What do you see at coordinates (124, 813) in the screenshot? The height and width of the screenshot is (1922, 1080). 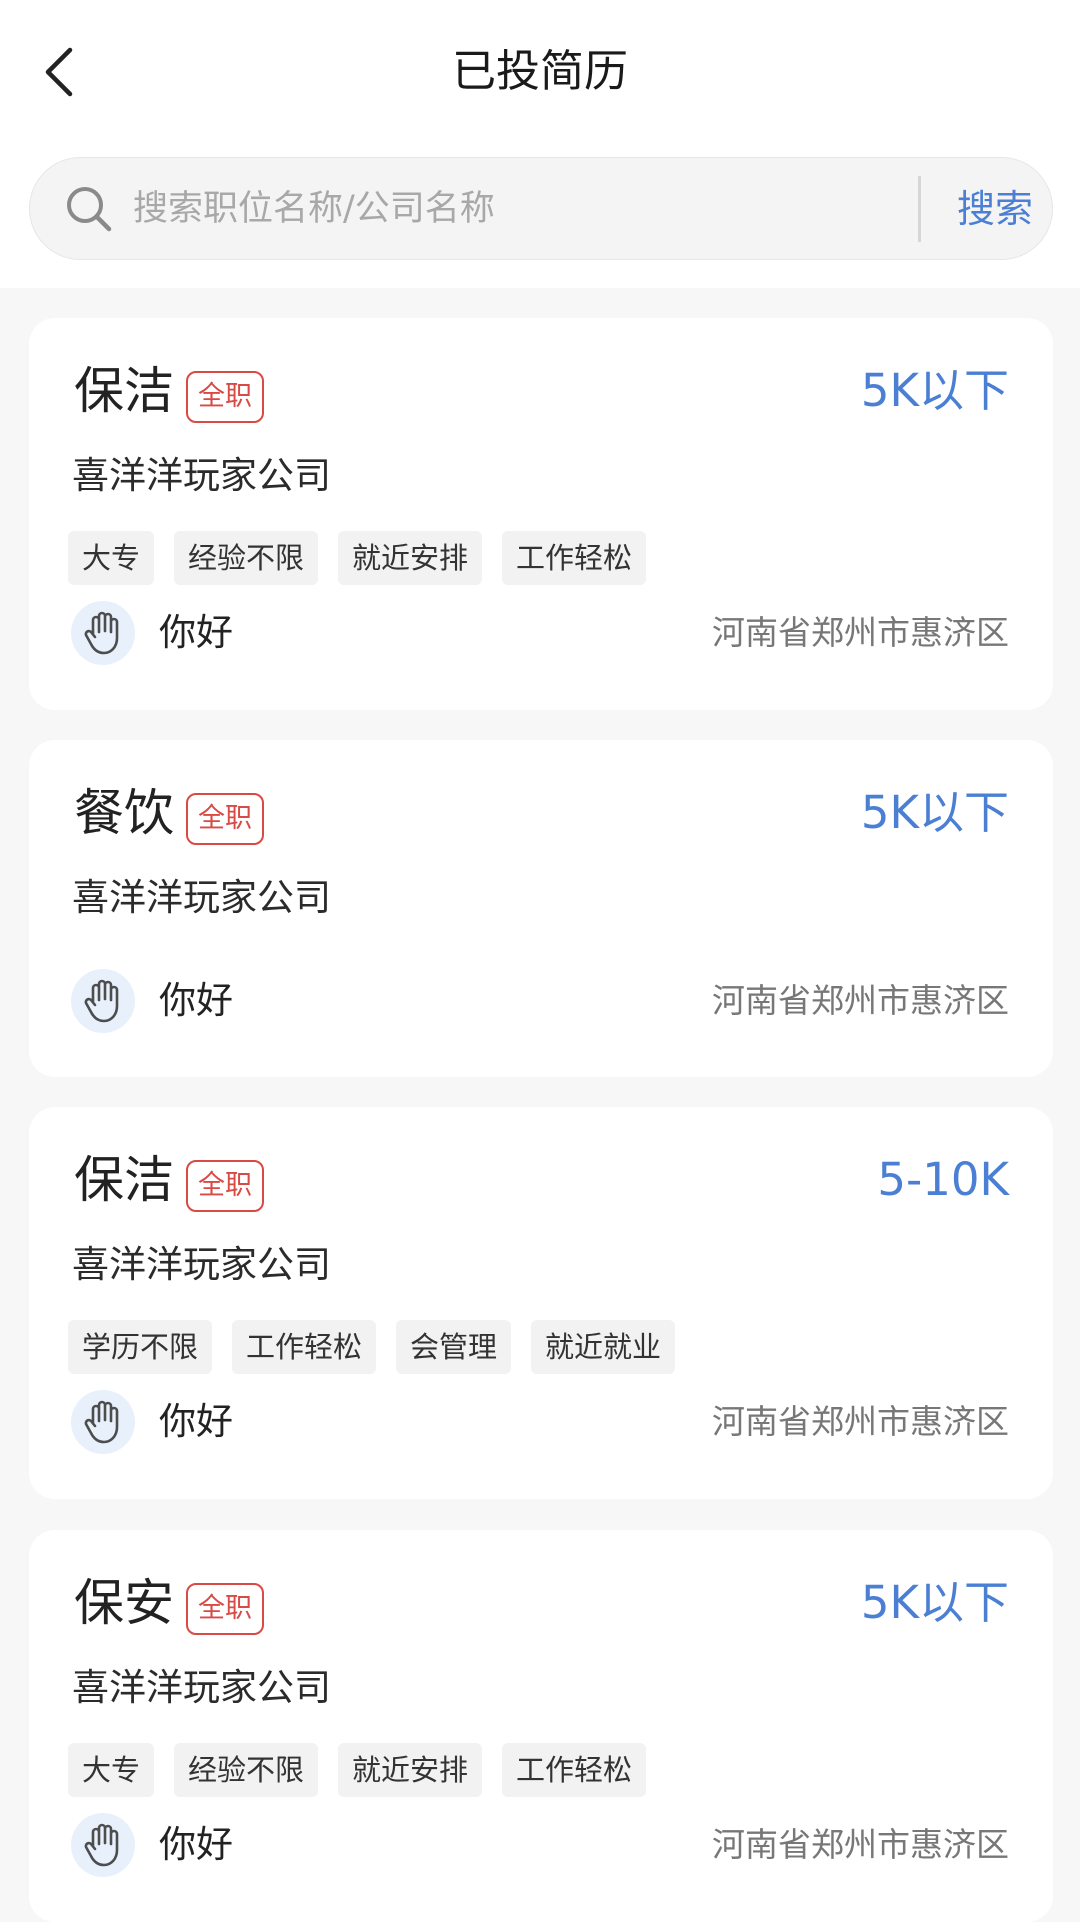 I see `job-title: 餐饮` at bounding box center [124, 813].